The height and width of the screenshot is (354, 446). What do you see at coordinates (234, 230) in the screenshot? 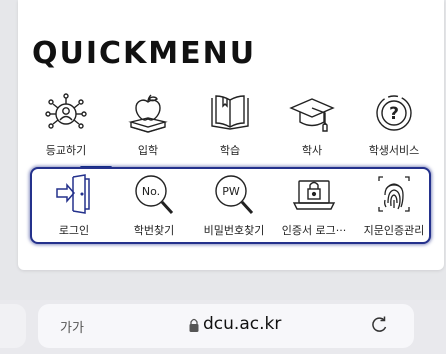
I see `submenu-item-label: 비밀번호찾기` at bounding box center [234, 230].